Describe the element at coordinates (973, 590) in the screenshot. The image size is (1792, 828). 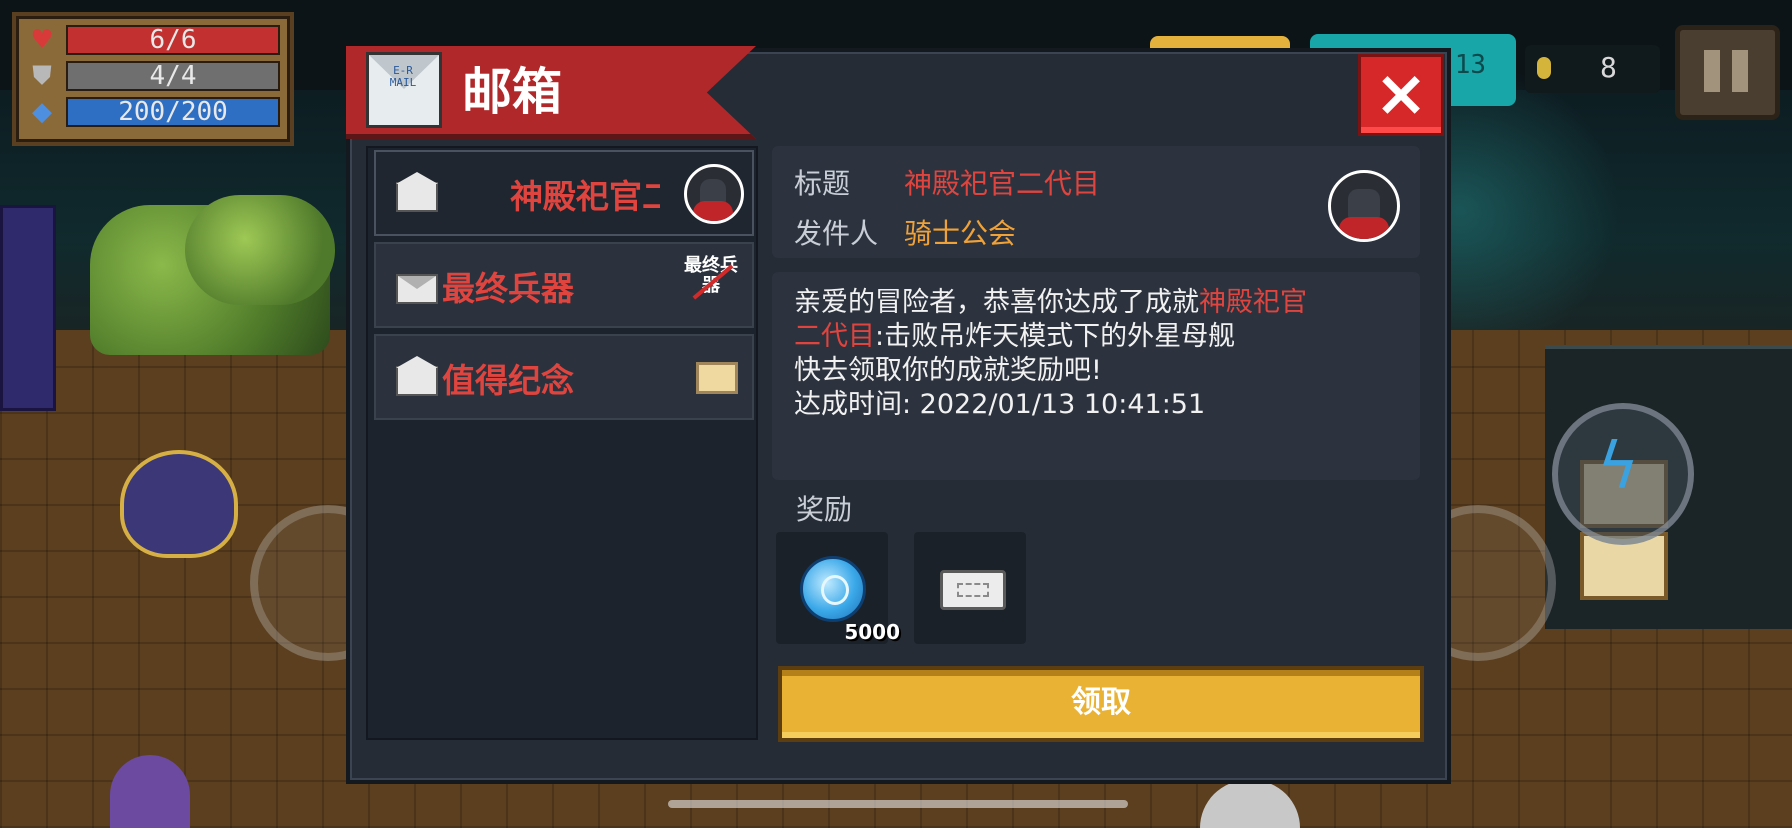
I see `ticket-icon` at that location.